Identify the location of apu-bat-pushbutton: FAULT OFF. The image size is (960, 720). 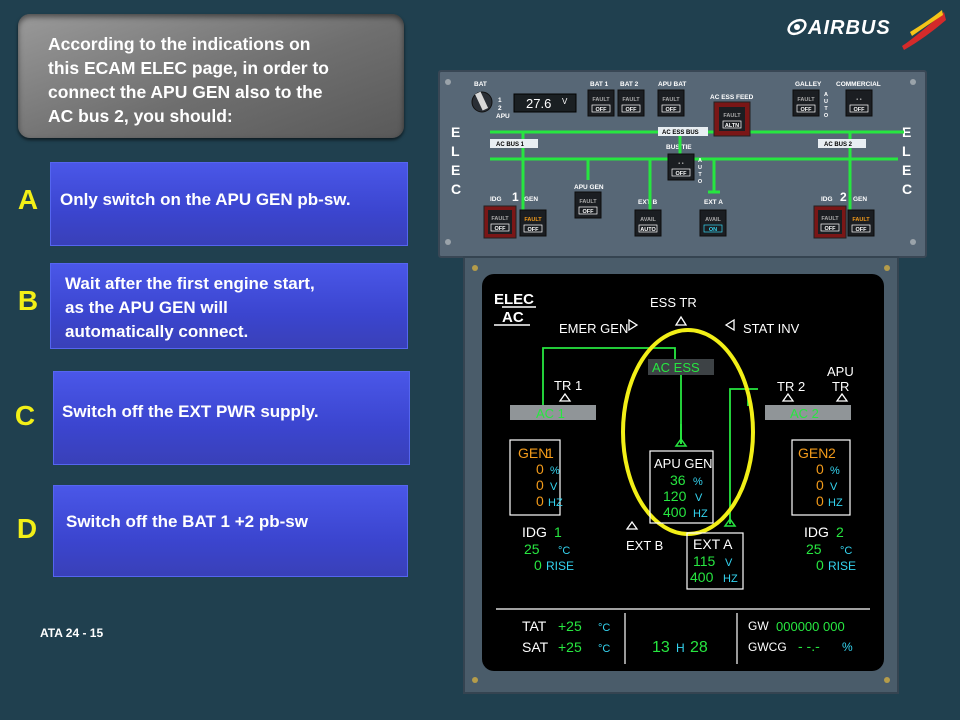
(671, 103).